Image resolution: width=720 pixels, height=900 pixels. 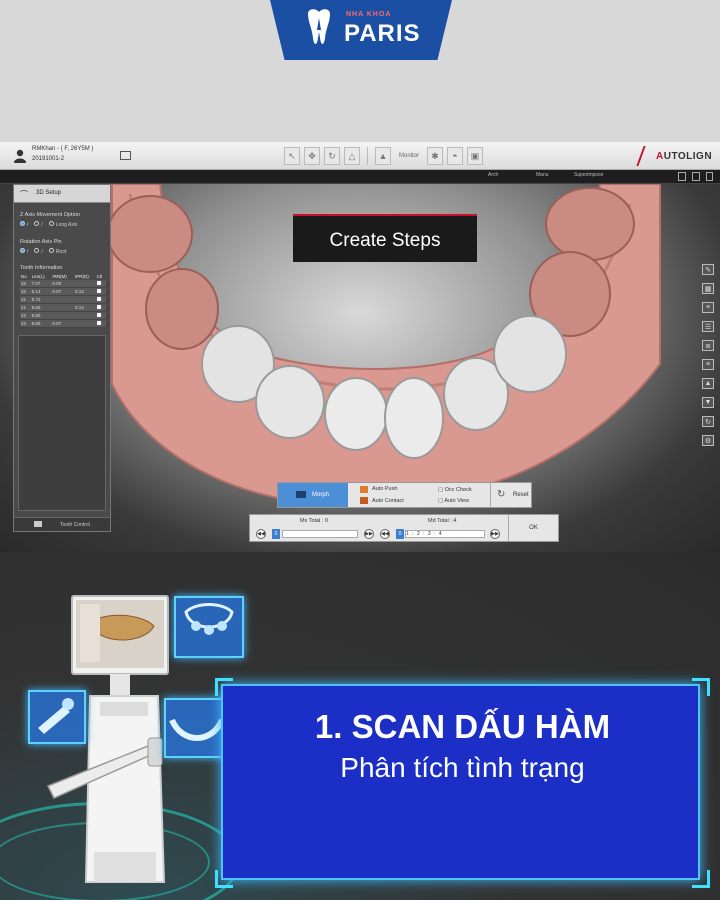 What do you see at coordinates (369, 534) in the screenshot?
I see `mx-next-button: ▶▶` at bounding box center [369, 534].